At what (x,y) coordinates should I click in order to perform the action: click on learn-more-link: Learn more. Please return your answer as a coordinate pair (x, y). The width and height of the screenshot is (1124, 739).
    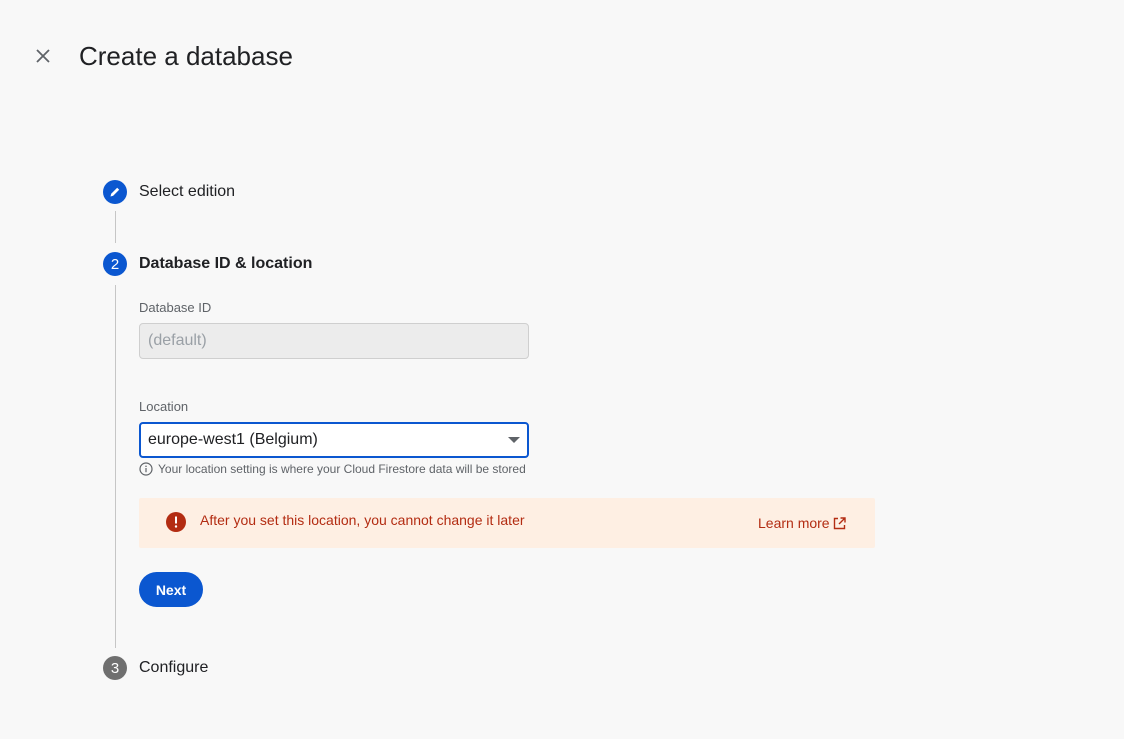
    Looking at the image, I should click on (802, 523).